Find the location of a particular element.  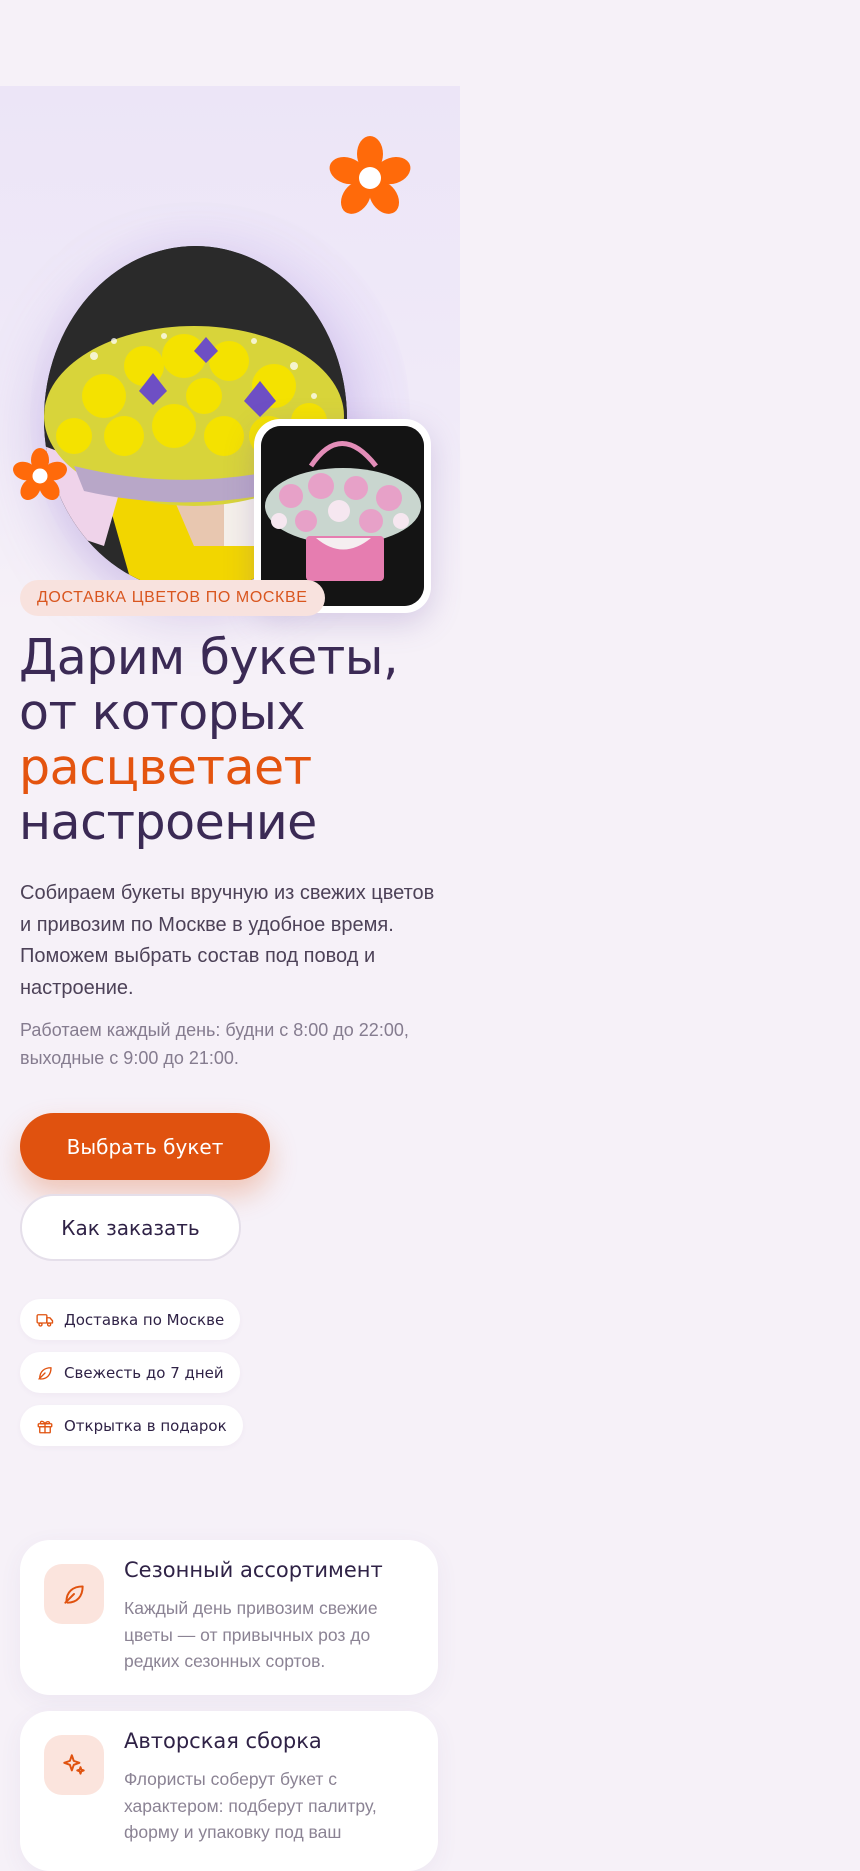

sparkle-icon is located at coordinates (74, 1764).